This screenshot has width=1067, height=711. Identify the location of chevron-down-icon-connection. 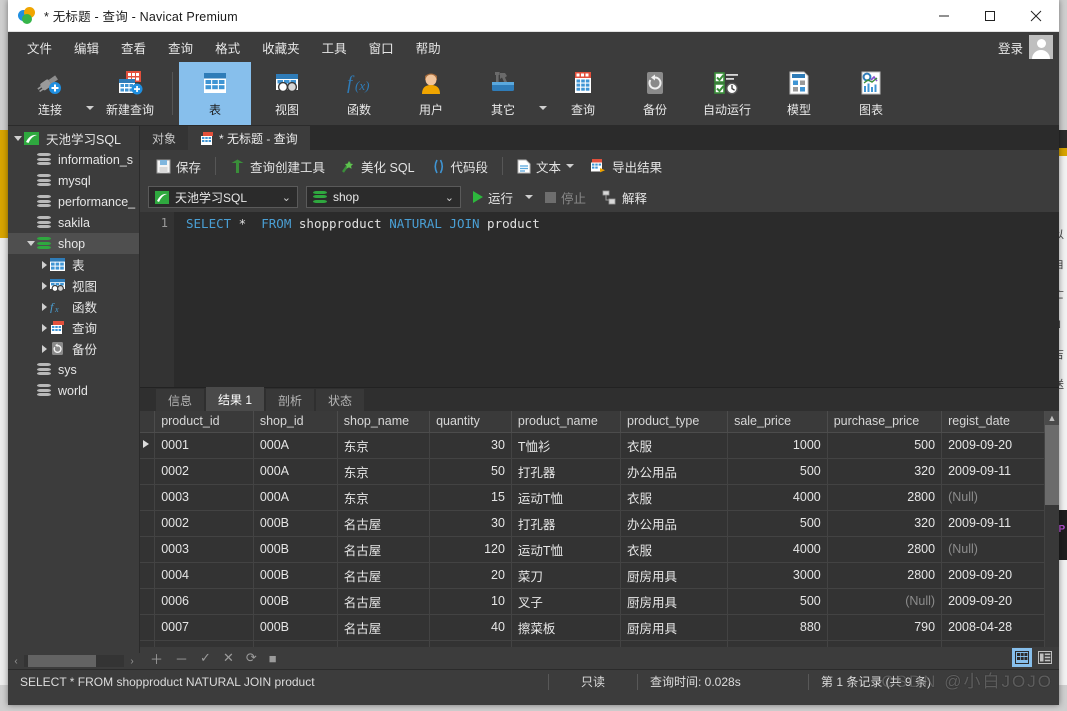
(90, 107).